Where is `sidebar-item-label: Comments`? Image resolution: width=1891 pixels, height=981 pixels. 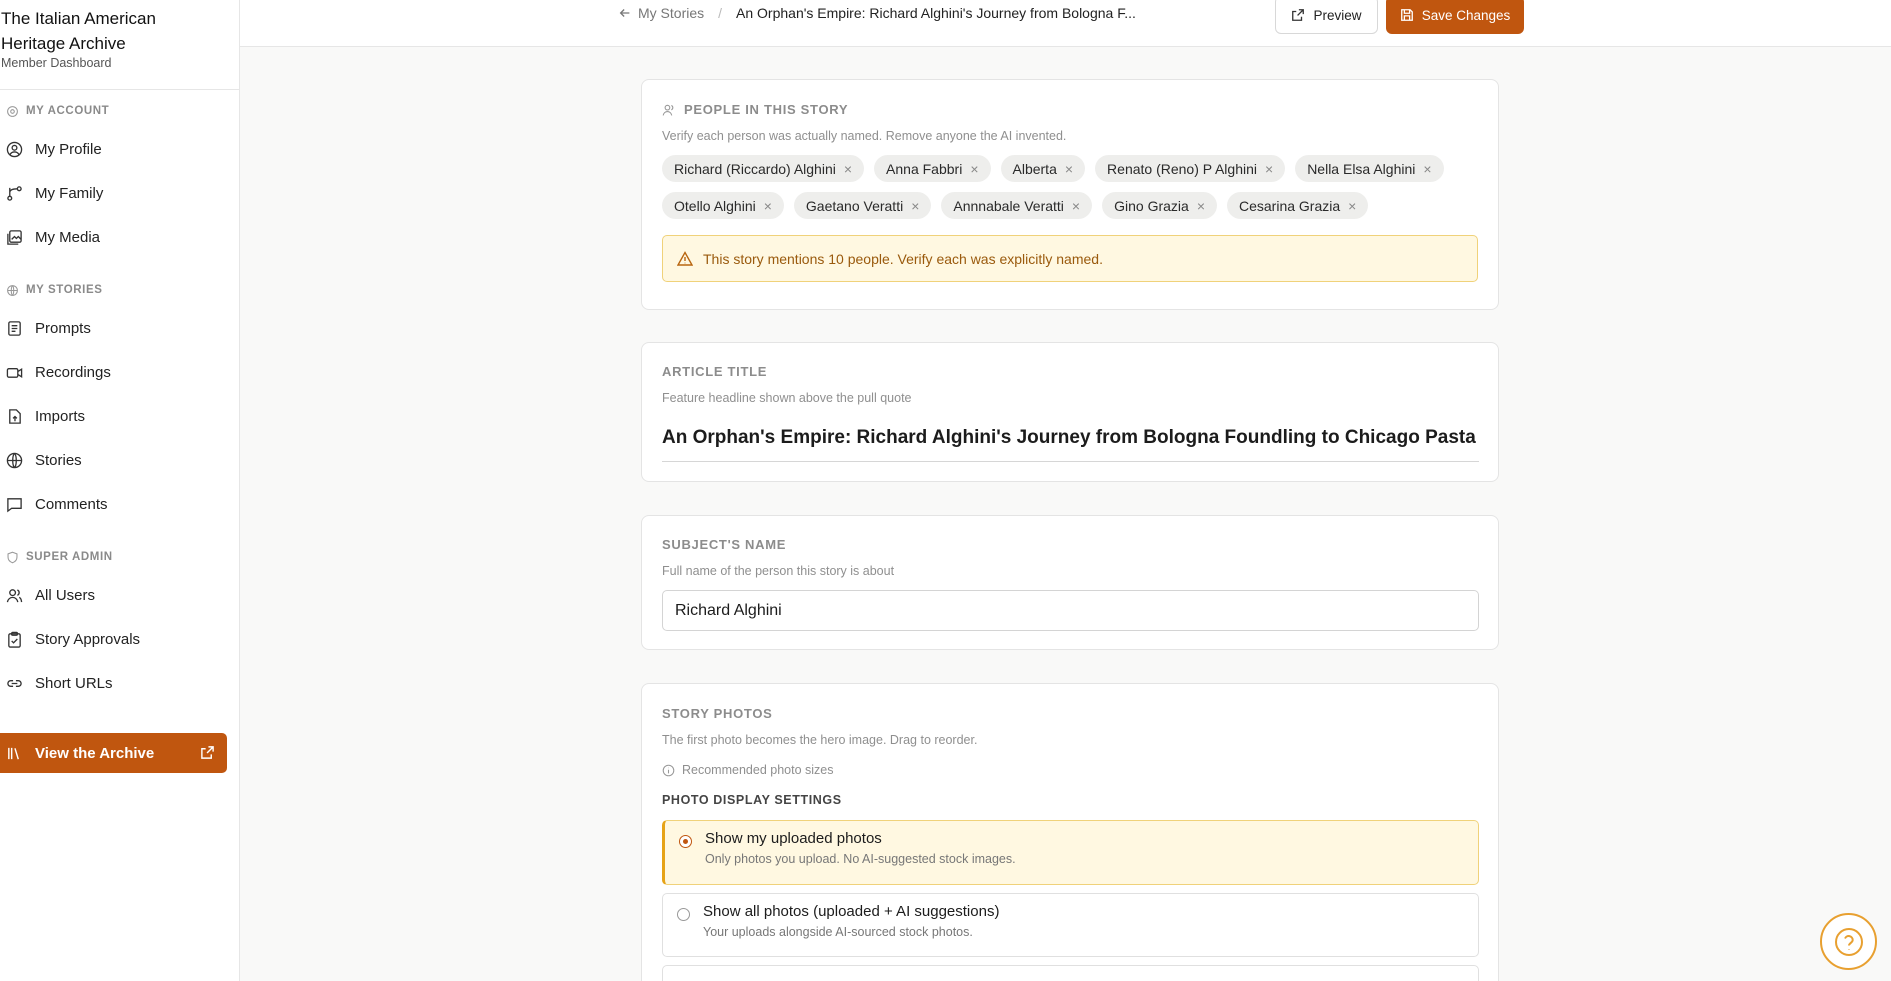 sidebar-item-label: Comments is located at coordinates (71, 504).